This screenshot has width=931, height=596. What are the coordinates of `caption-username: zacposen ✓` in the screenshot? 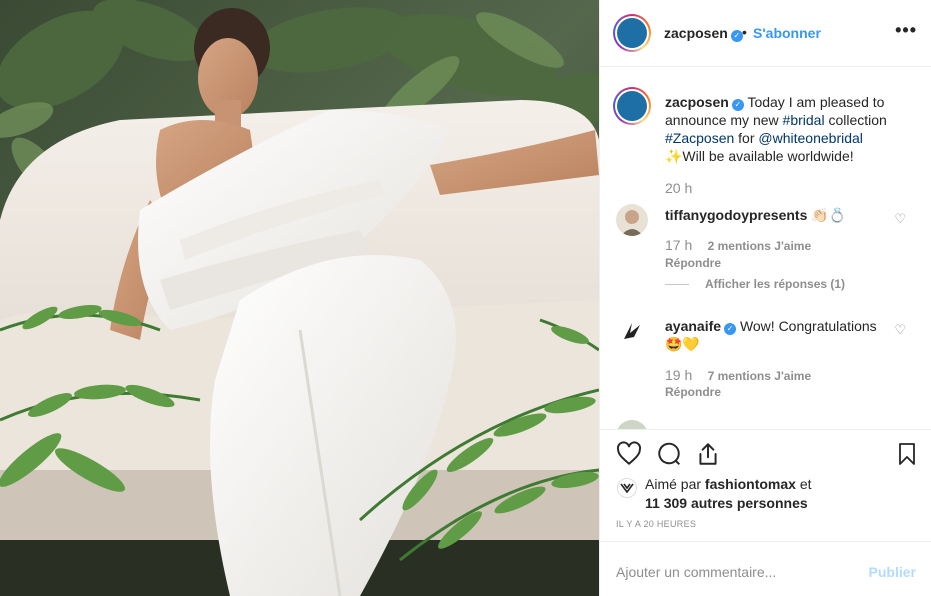 It's located at (704, 102).